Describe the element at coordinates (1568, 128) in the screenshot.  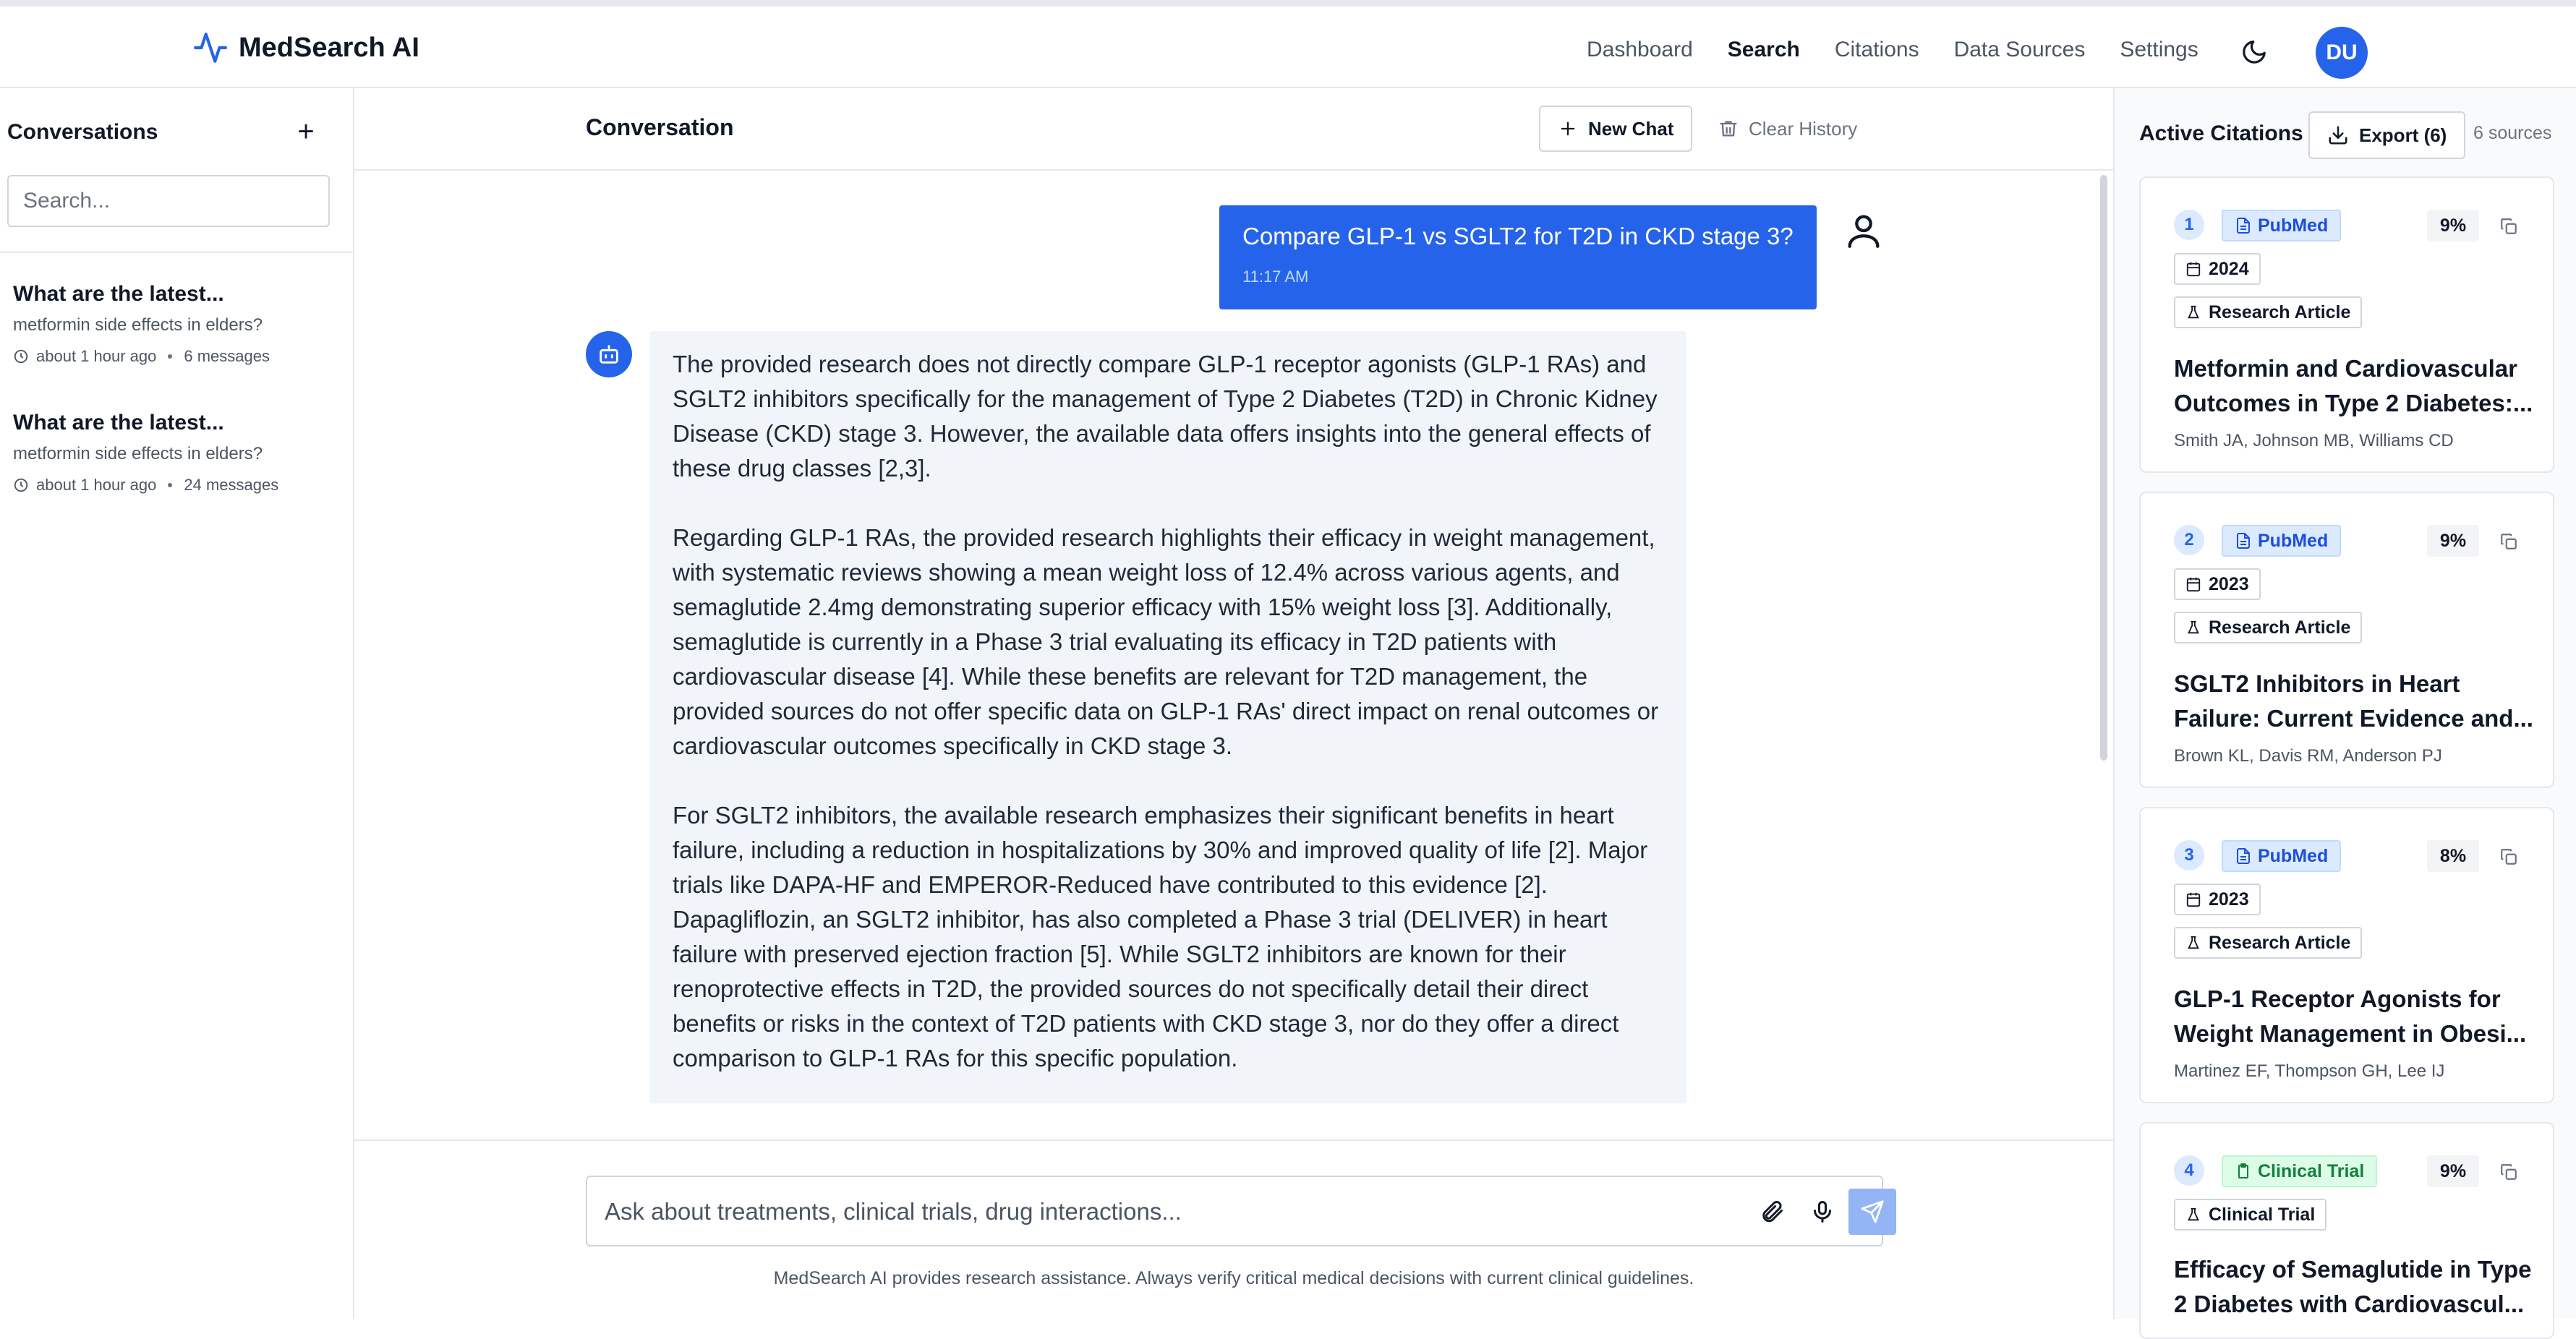
I see `plus-icon` at that location.